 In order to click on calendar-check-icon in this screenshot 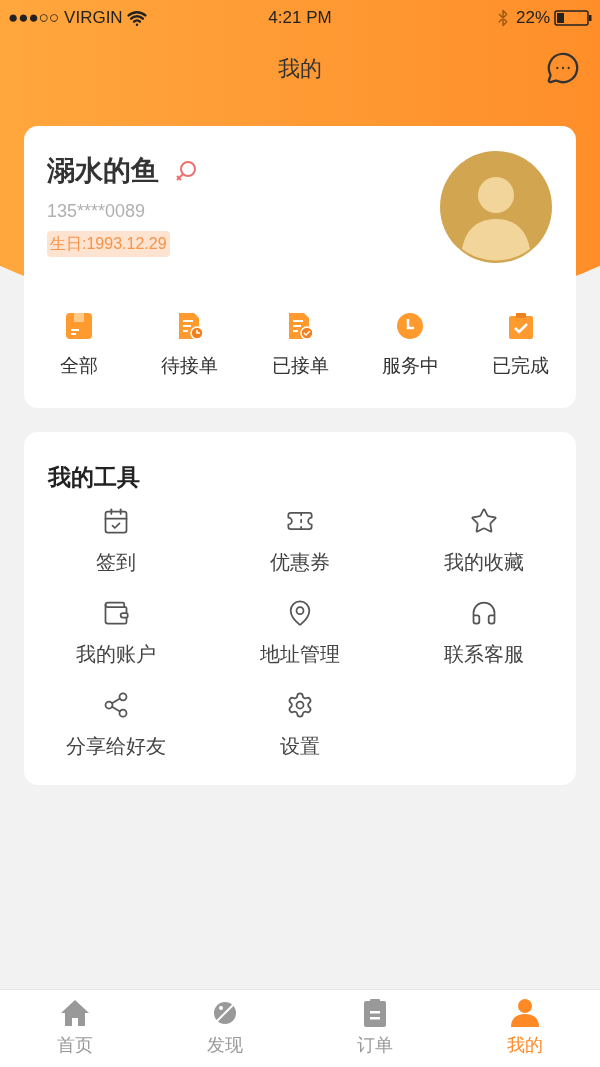, I will do `click(116, 520)`.